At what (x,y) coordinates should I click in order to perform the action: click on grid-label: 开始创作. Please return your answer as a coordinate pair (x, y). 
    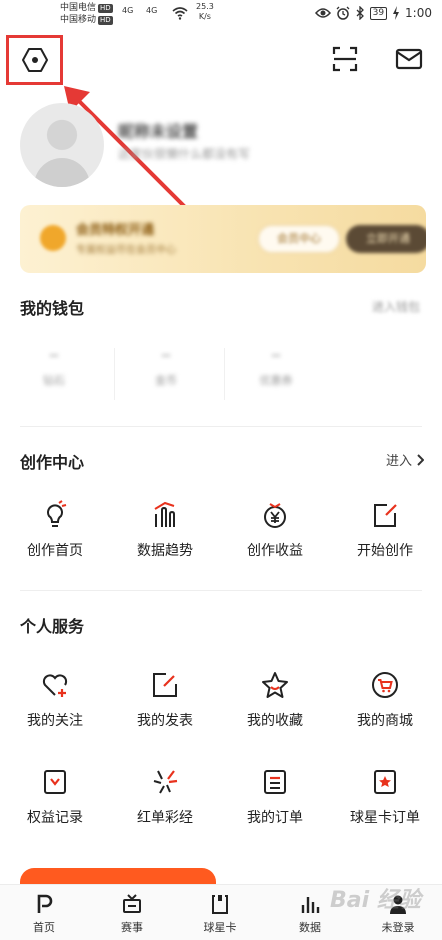
    Looking at the image, I should click on (385, 551).